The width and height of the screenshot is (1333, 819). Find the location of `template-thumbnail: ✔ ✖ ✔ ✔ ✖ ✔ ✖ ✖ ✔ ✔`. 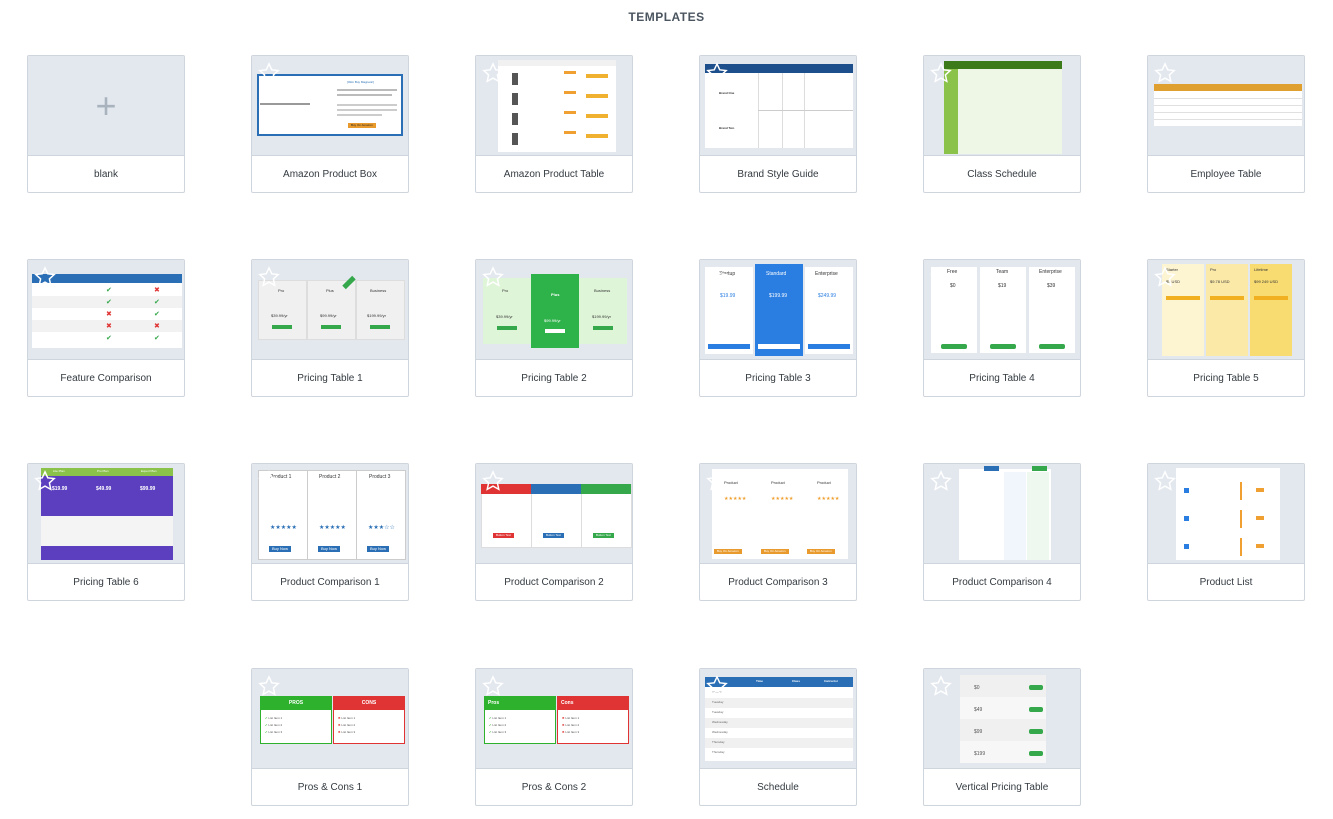

template-thumbnail: ✔ ✖ ✔ ✔ ✖ ✔ ✖ ✖ ✔ ✔ is located at coordinates (106, 310).